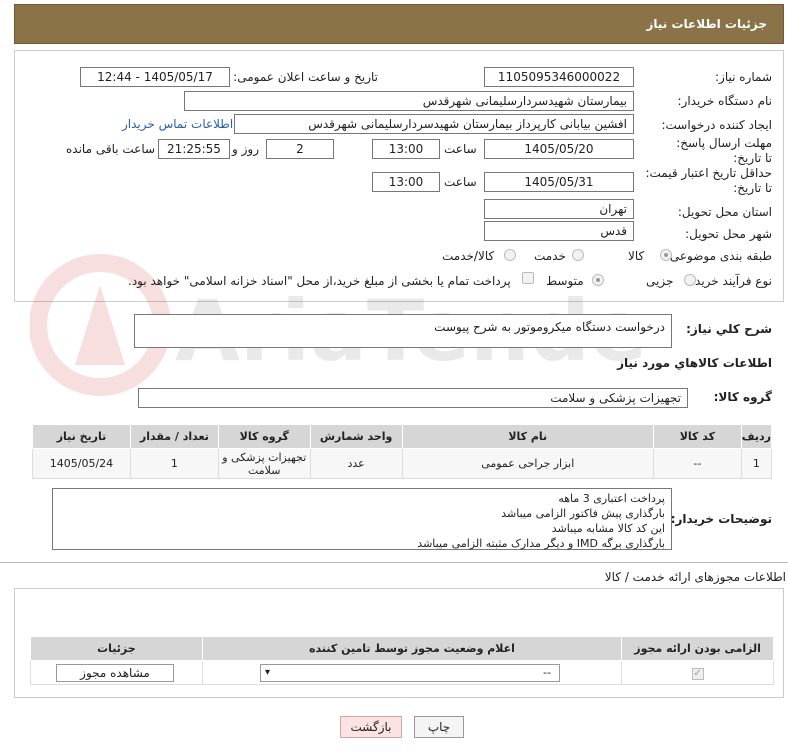 This screenshot has height=753, width=788. I want to click on section-divider, so click(394, 562).